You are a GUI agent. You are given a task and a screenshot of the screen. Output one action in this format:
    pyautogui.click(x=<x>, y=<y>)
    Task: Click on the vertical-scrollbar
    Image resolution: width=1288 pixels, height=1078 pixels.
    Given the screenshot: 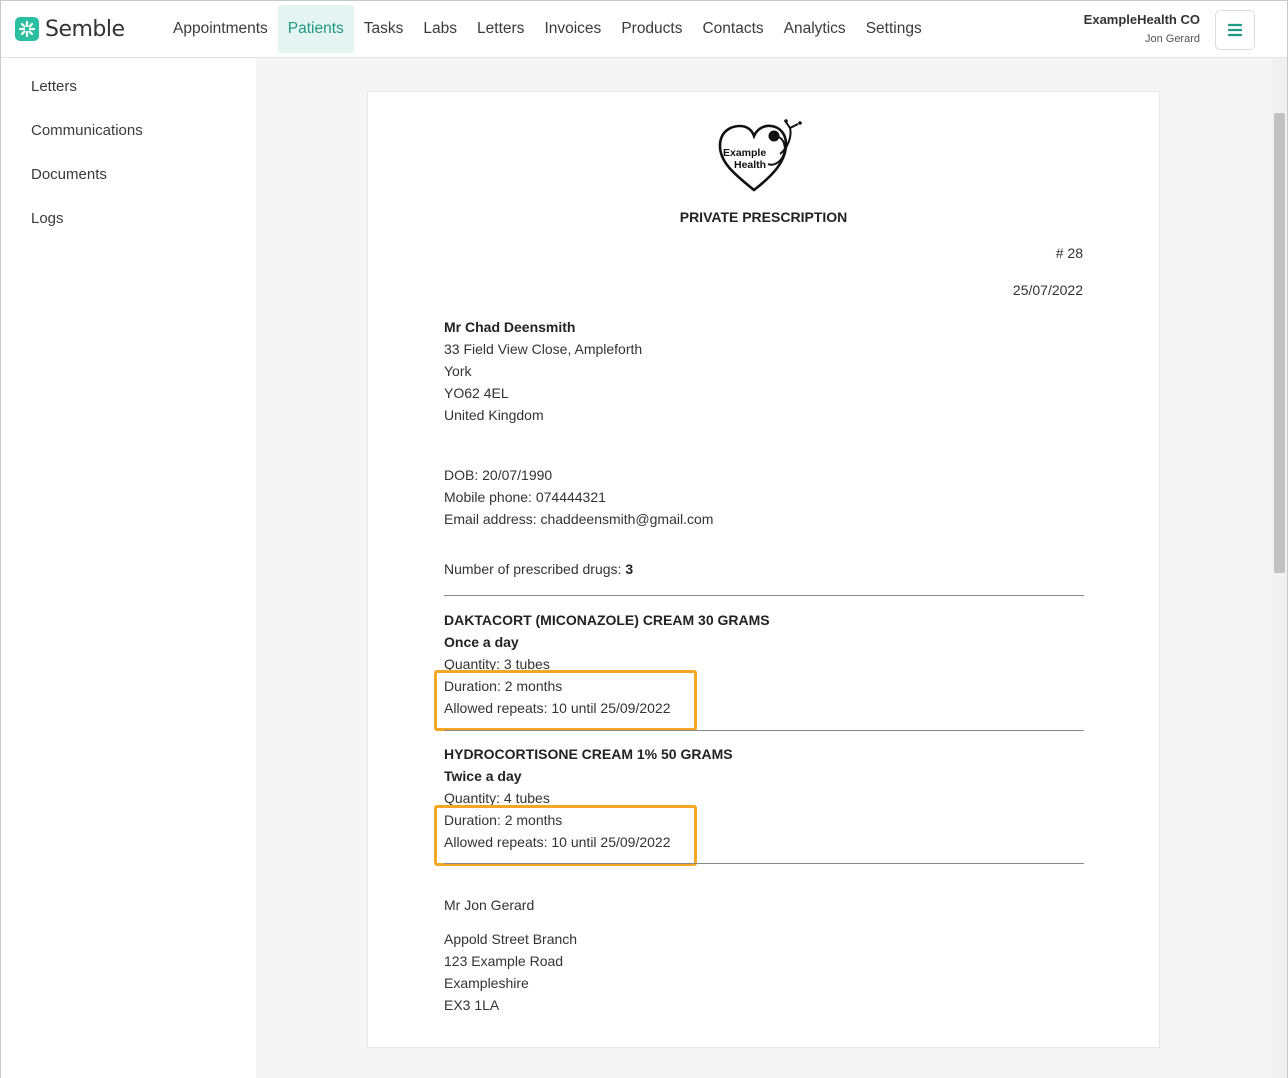 What is the action you would take?
    pyautogui.click(x=1279, y=568)
    